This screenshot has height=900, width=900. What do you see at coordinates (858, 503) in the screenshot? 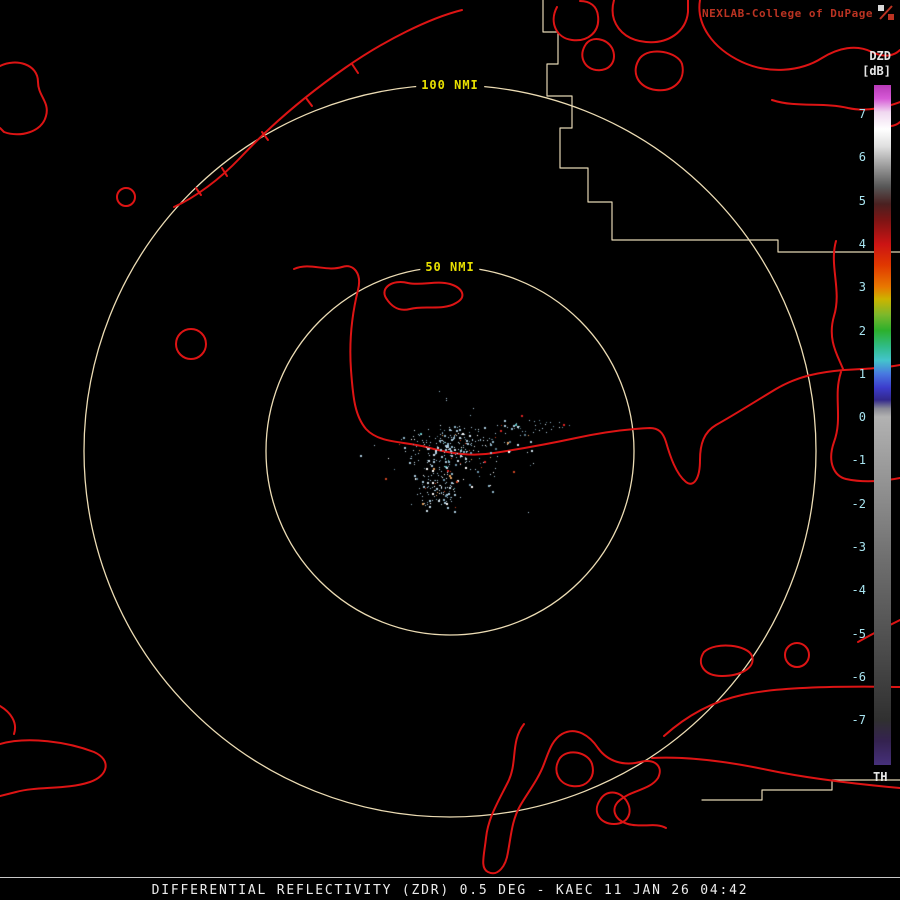
I see `colorbar-tick-label: -2` at bounding box center [858, 503].